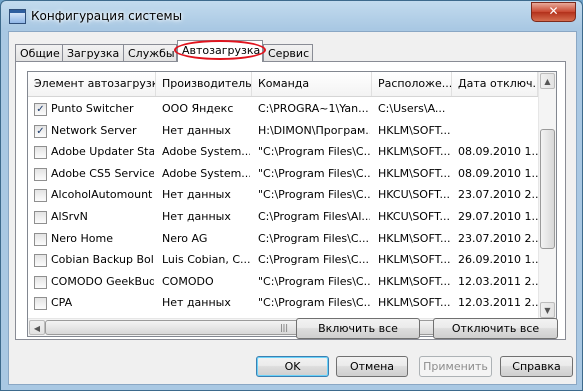 The height and width of the screenshot is (391, 583). I want to click on tab-boot-label: Загрузка, so click(93, 53).